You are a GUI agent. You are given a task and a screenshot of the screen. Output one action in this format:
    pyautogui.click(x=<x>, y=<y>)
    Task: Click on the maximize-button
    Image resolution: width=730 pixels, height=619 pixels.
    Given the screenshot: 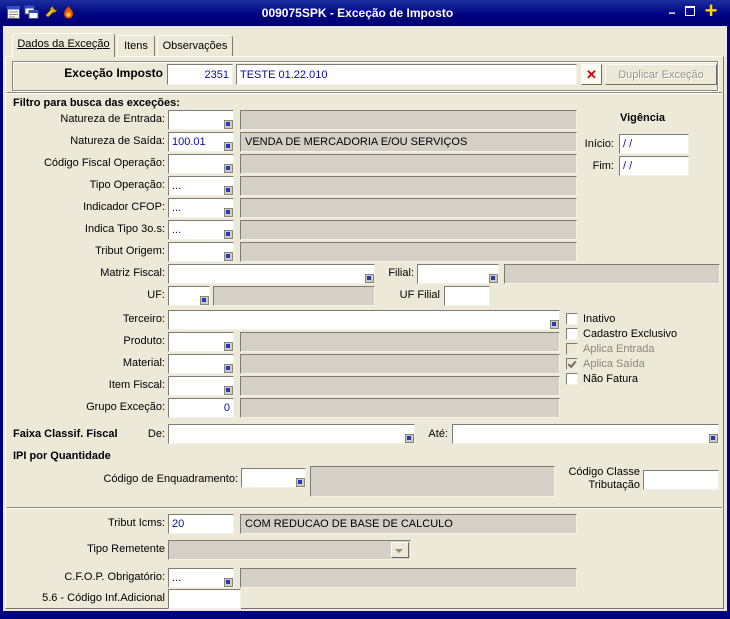 What is the action you would take?
    pyautogui.click(x=690, y=11)
    